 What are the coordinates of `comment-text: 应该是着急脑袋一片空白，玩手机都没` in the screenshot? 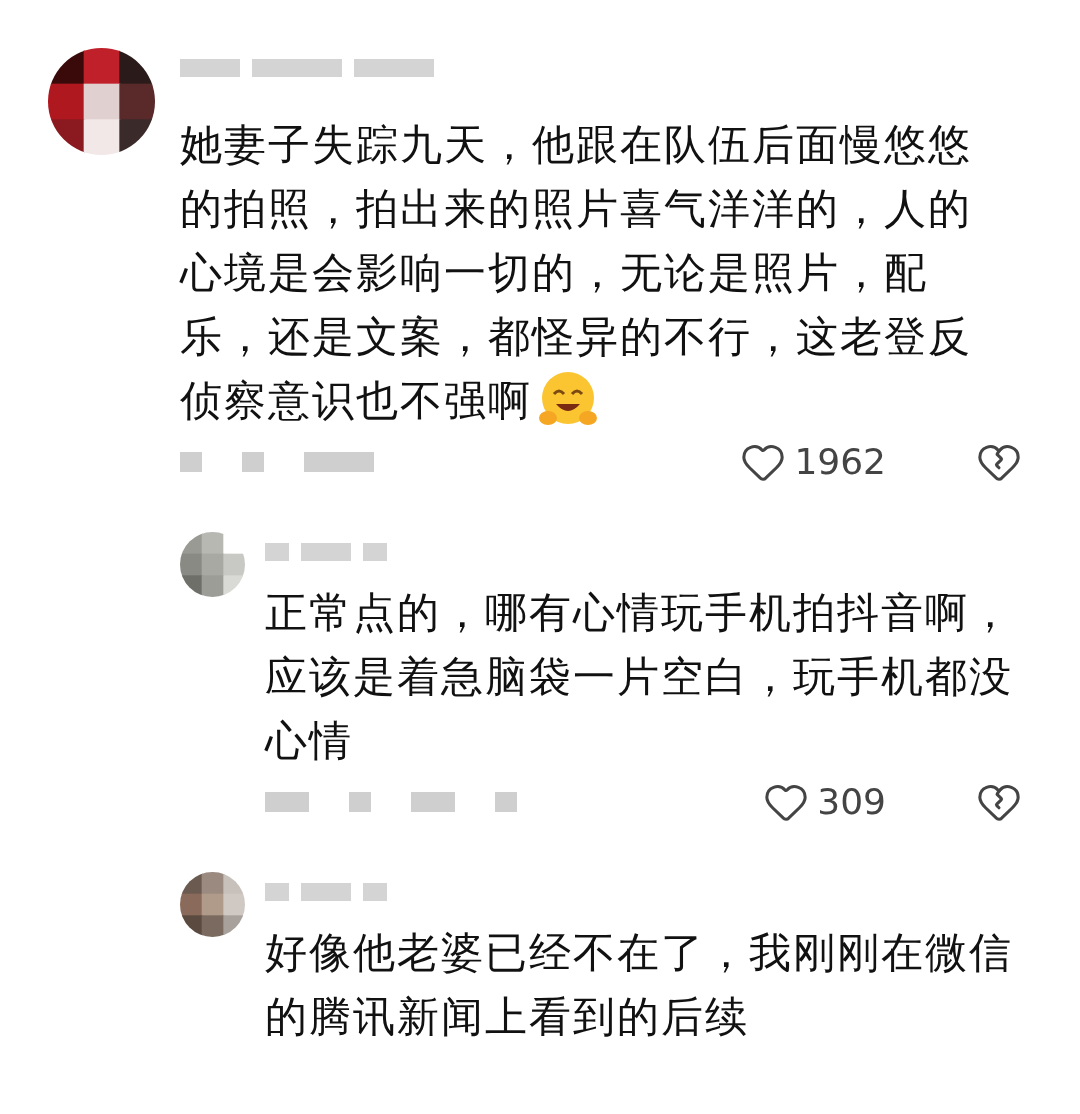 It's located at (639, 676).